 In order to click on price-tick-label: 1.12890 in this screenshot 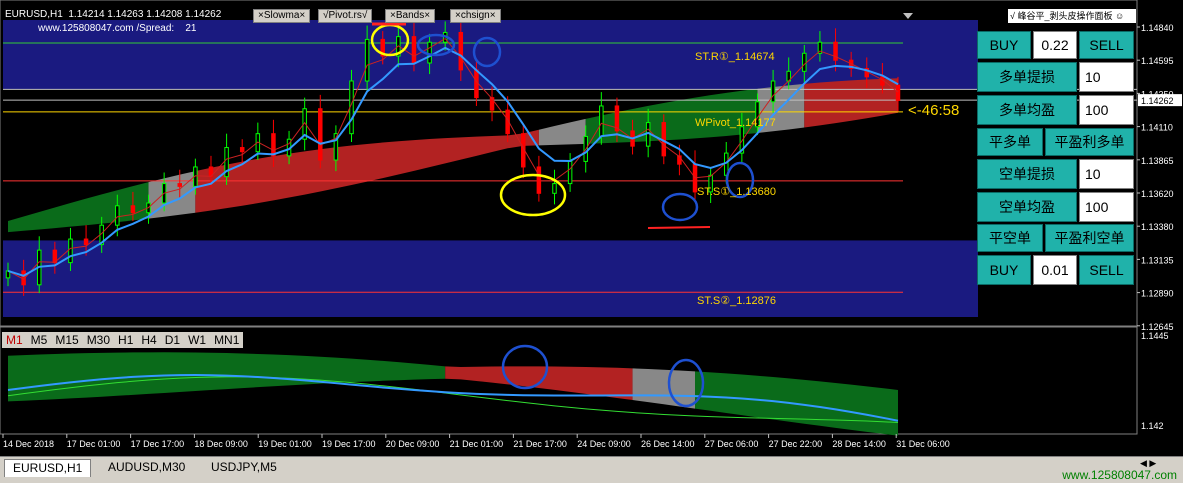, I will do `click(1157, 294)`.